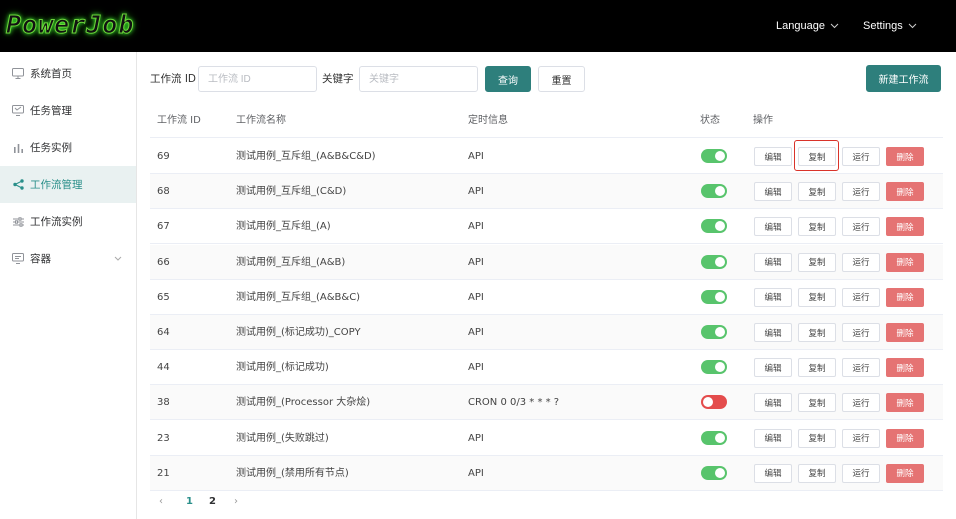 This screenshot has height=519, width=956. Describe the element at coordinates (69, 25) in the screenshot. I see `powerjob-logo: PowerJob` at that location.